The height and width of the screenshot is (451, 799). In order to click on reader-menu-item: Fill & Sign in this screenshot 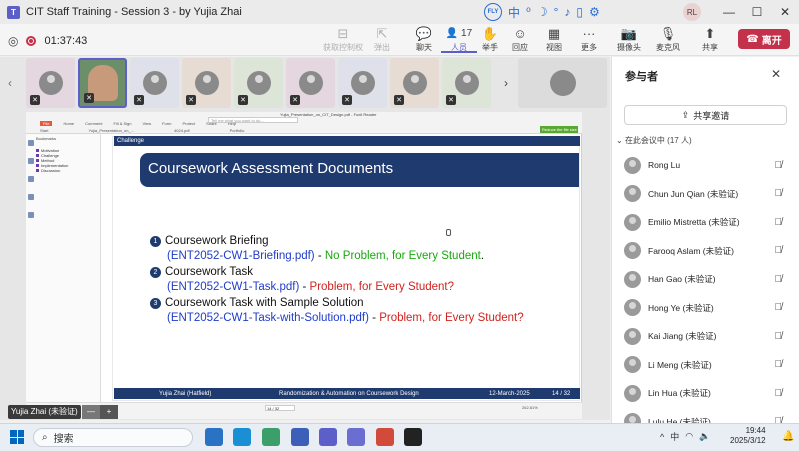, I will do `click(122, 123)`.